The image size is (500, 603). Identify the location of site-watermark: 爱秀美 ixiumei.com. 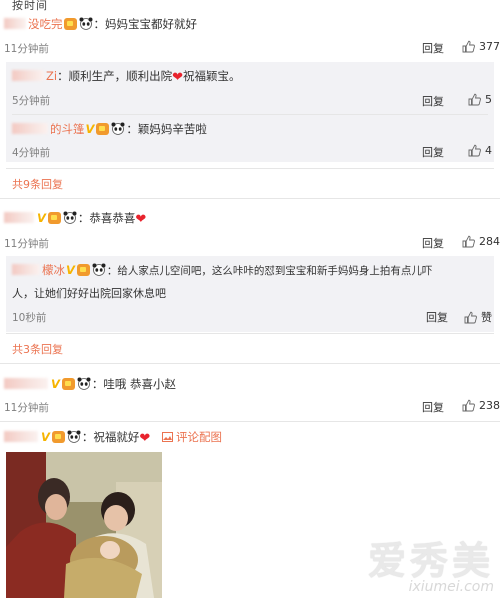
(431, 562).